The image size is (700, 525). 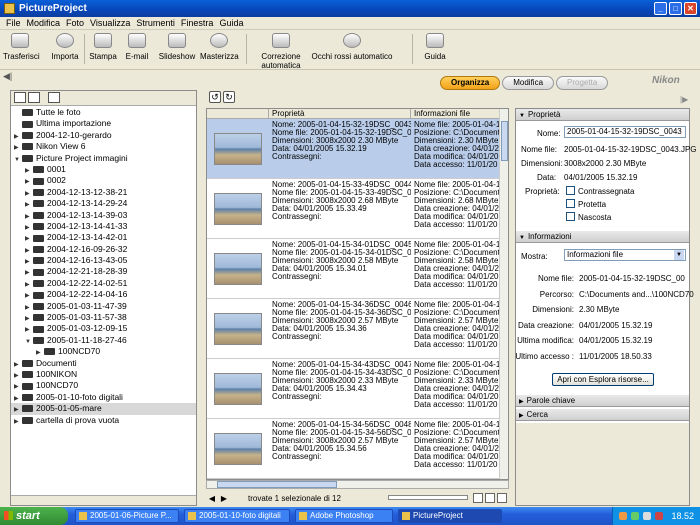 I want to click on back-arrow-icon: ◀|, so click(x=7, y=76).